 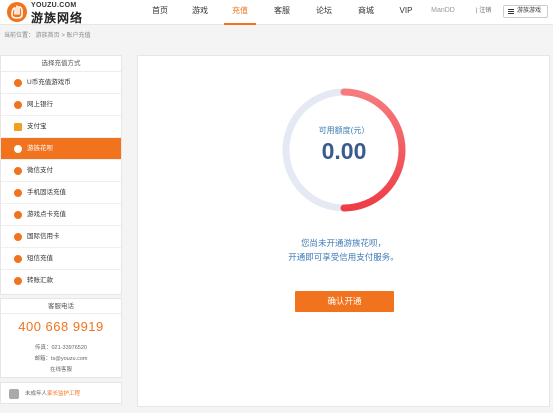 What do you see at coordinates (47, 36) in the screenshot?
I see `breadcrumb: 当前位置： 游族首页 > 账户充值` at bounding box center [47, 36].